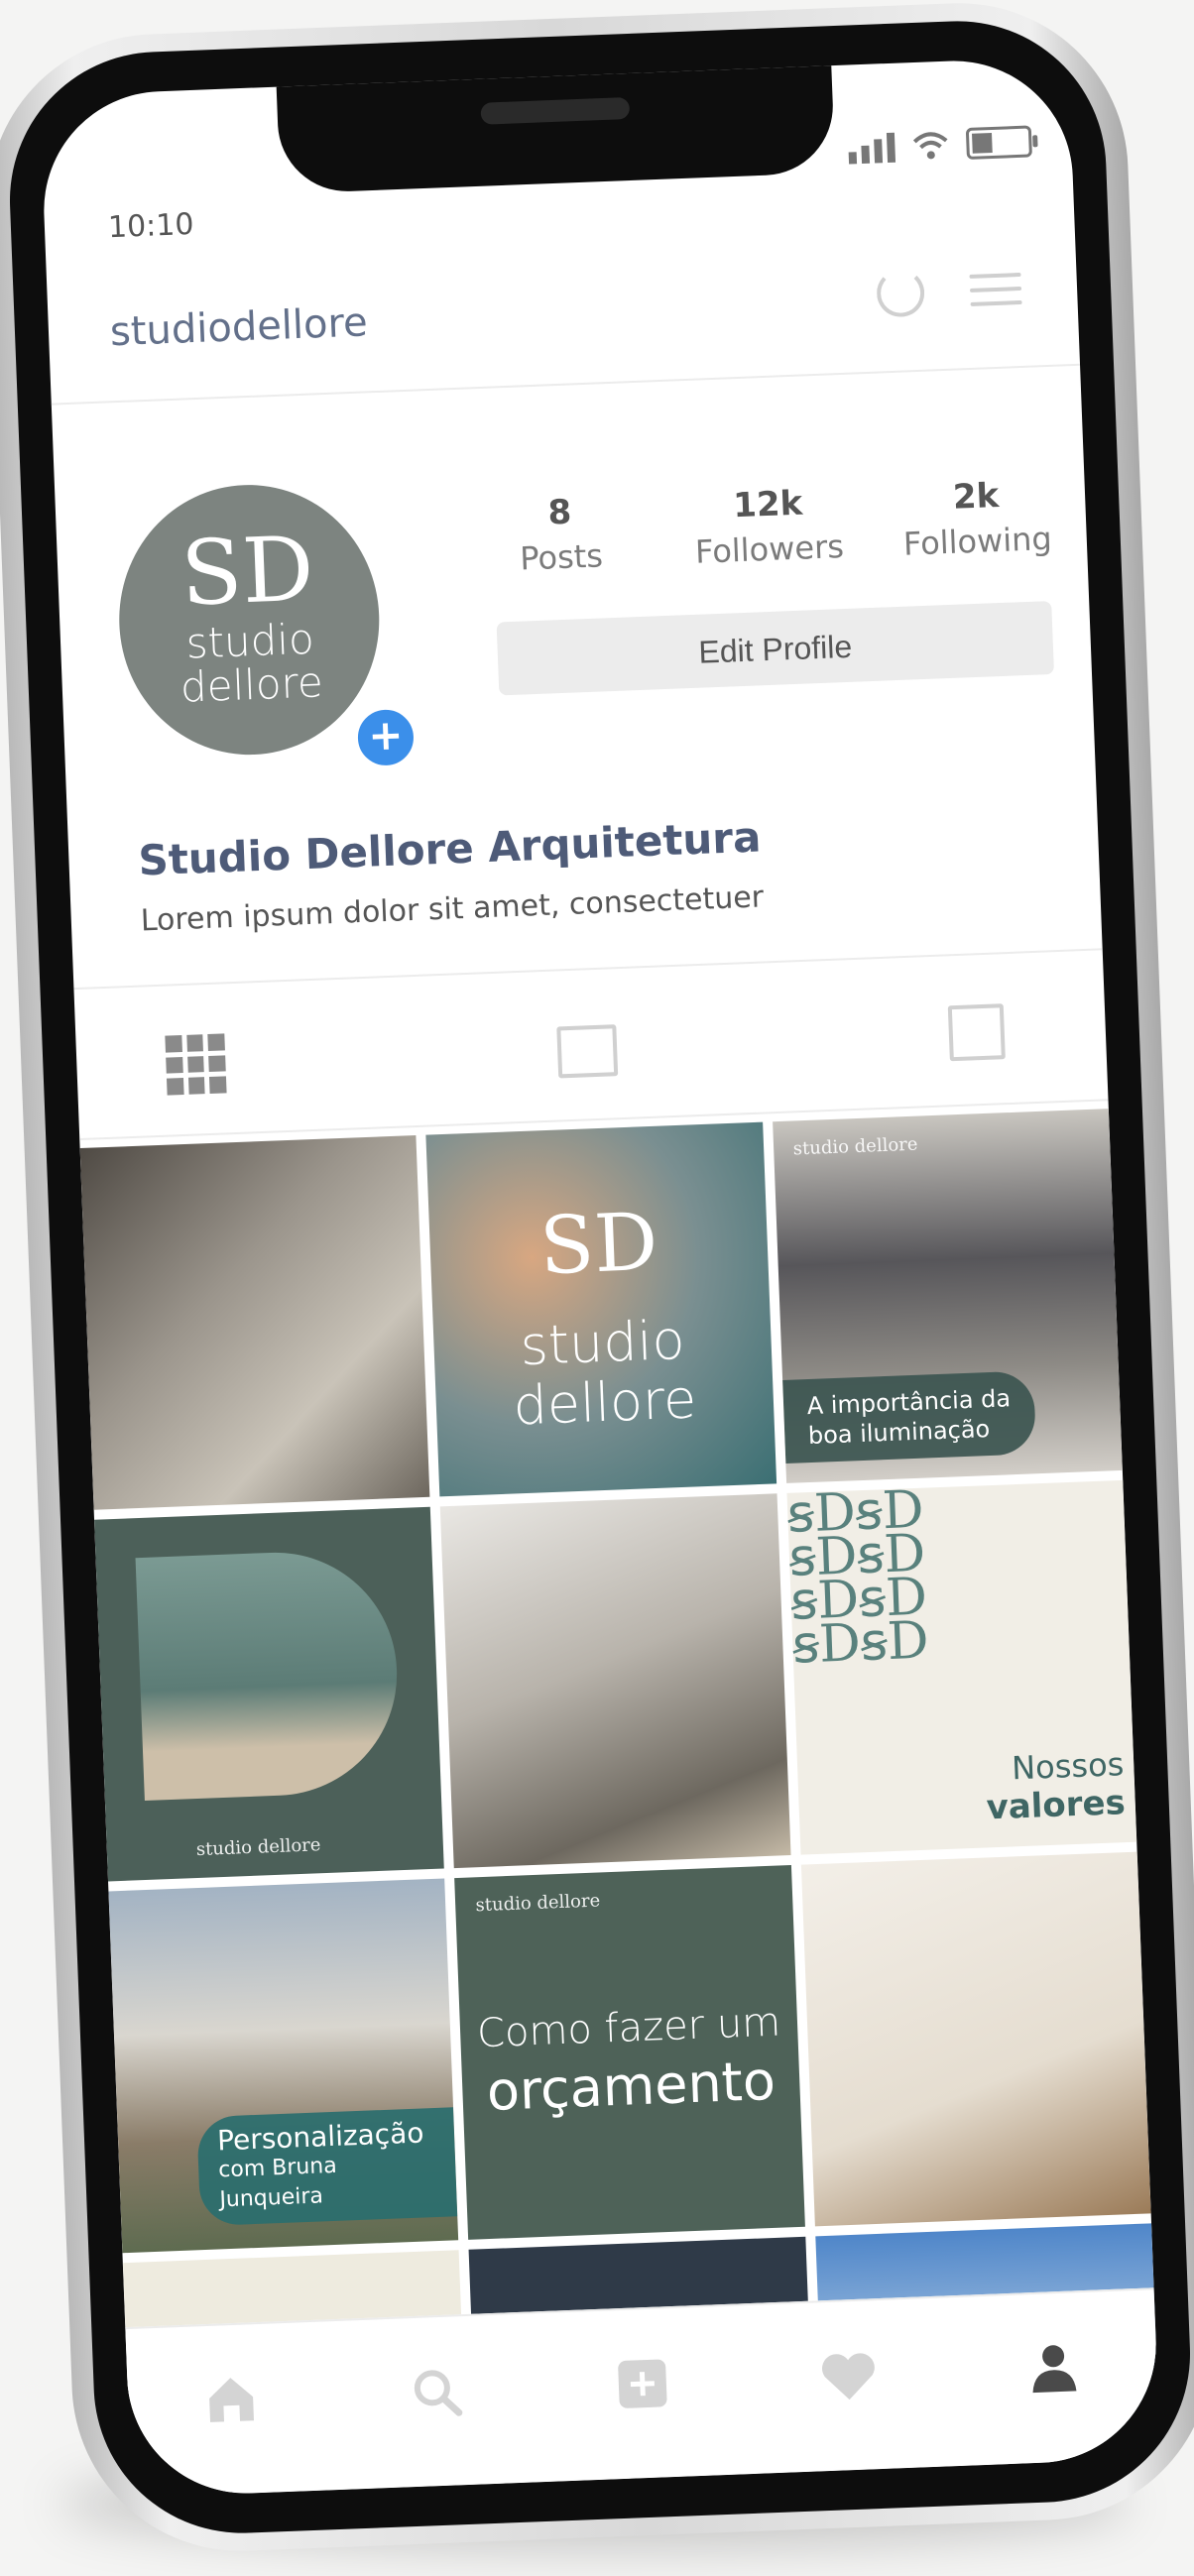 The width and height of the screenshot is (1194, 2576). I want to click on post-monogram: SD, so click(598, 1244).